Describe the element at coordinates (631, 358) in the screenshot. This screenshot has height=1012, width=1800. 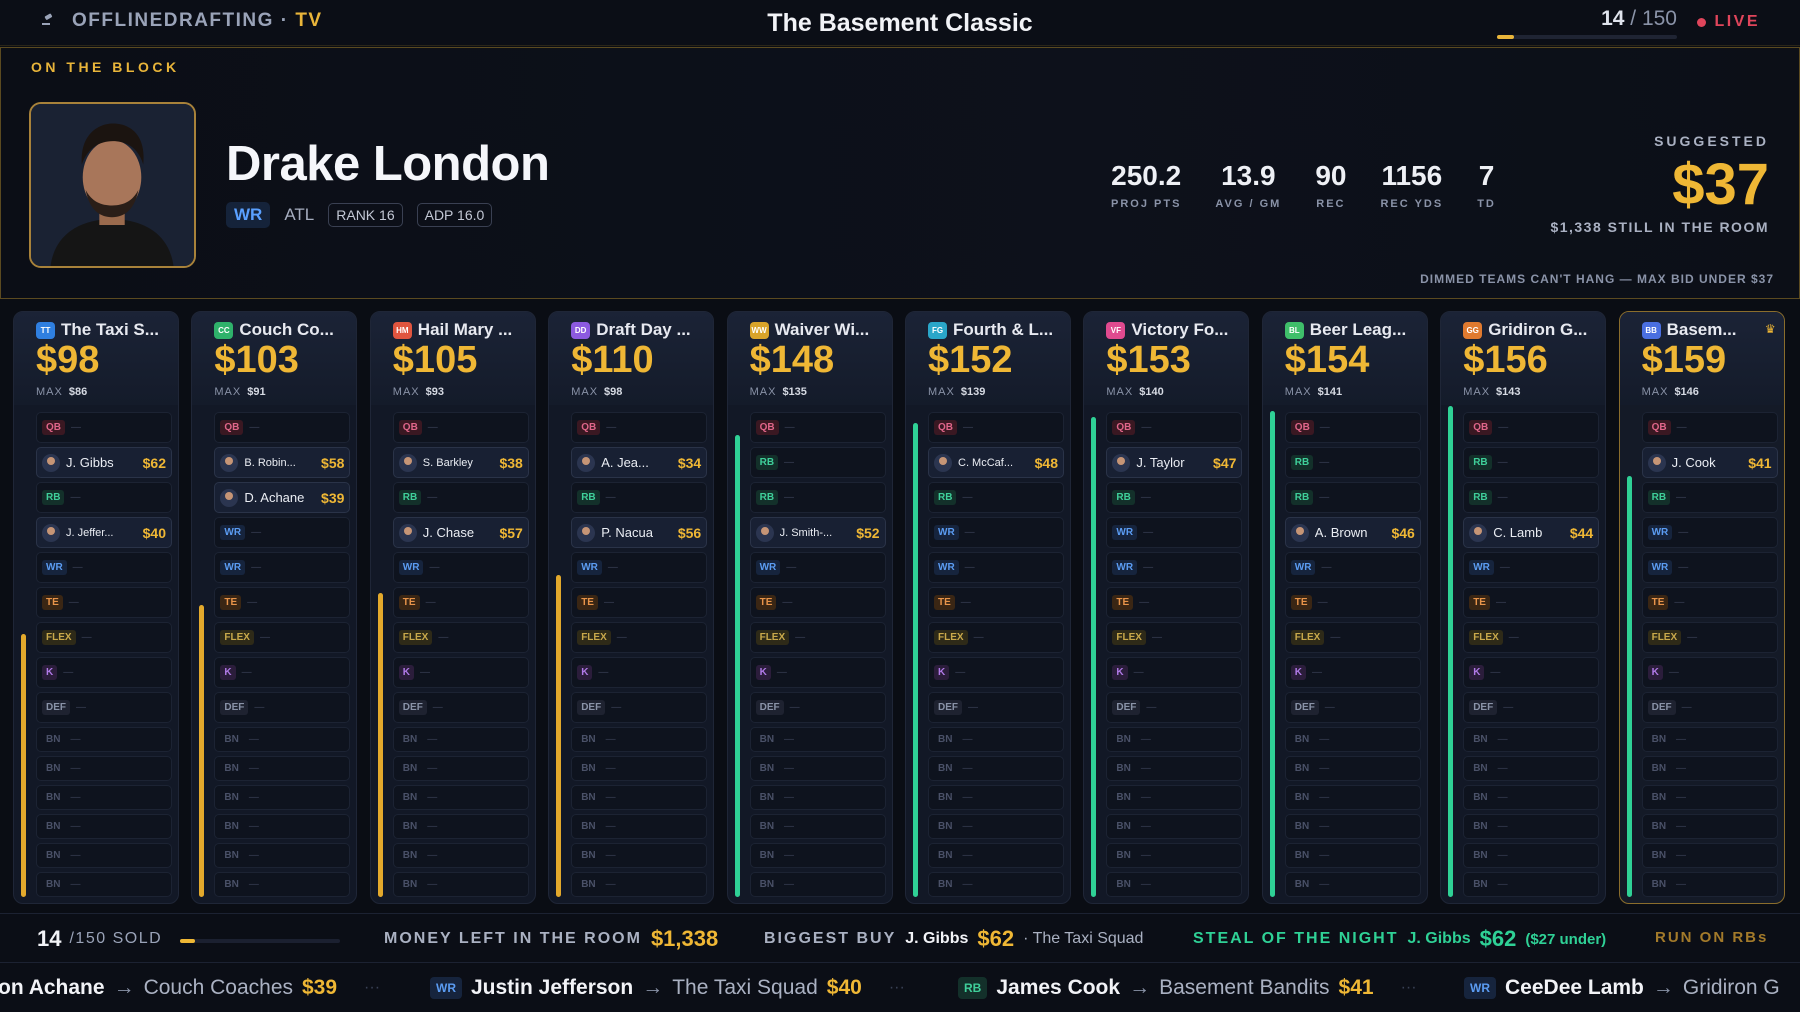
I see `team-header: DD Draft Day ... $110 MAX $98` at that location.